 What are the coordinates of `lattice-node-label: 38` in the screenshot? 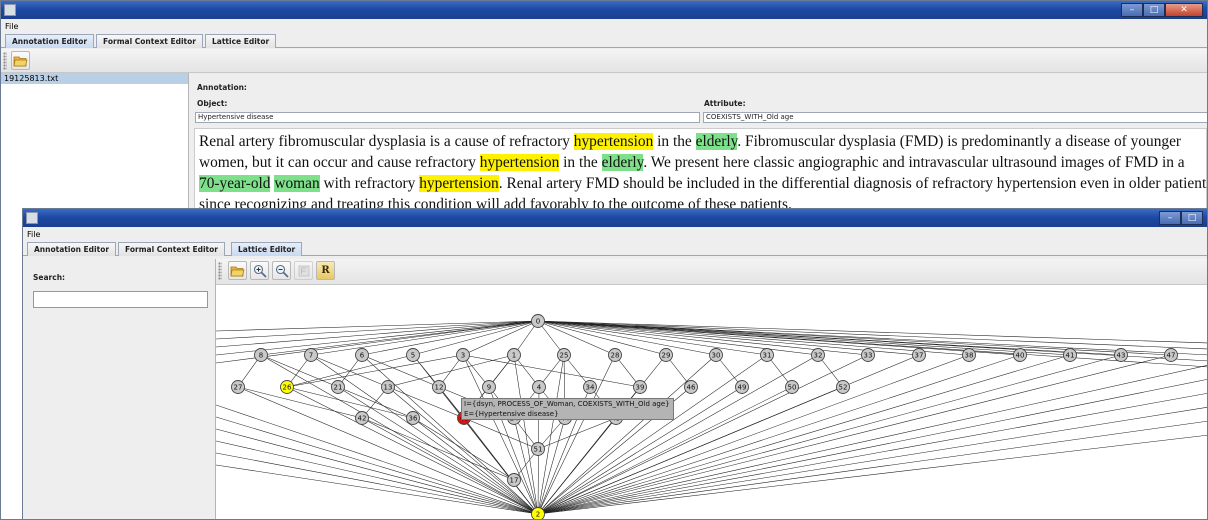 It's located at (969, 356).